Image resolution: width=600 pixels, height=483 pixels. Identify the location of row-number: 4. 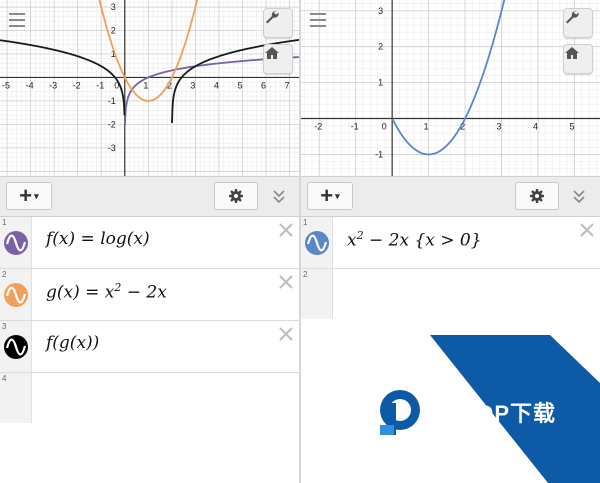
(4, 378).